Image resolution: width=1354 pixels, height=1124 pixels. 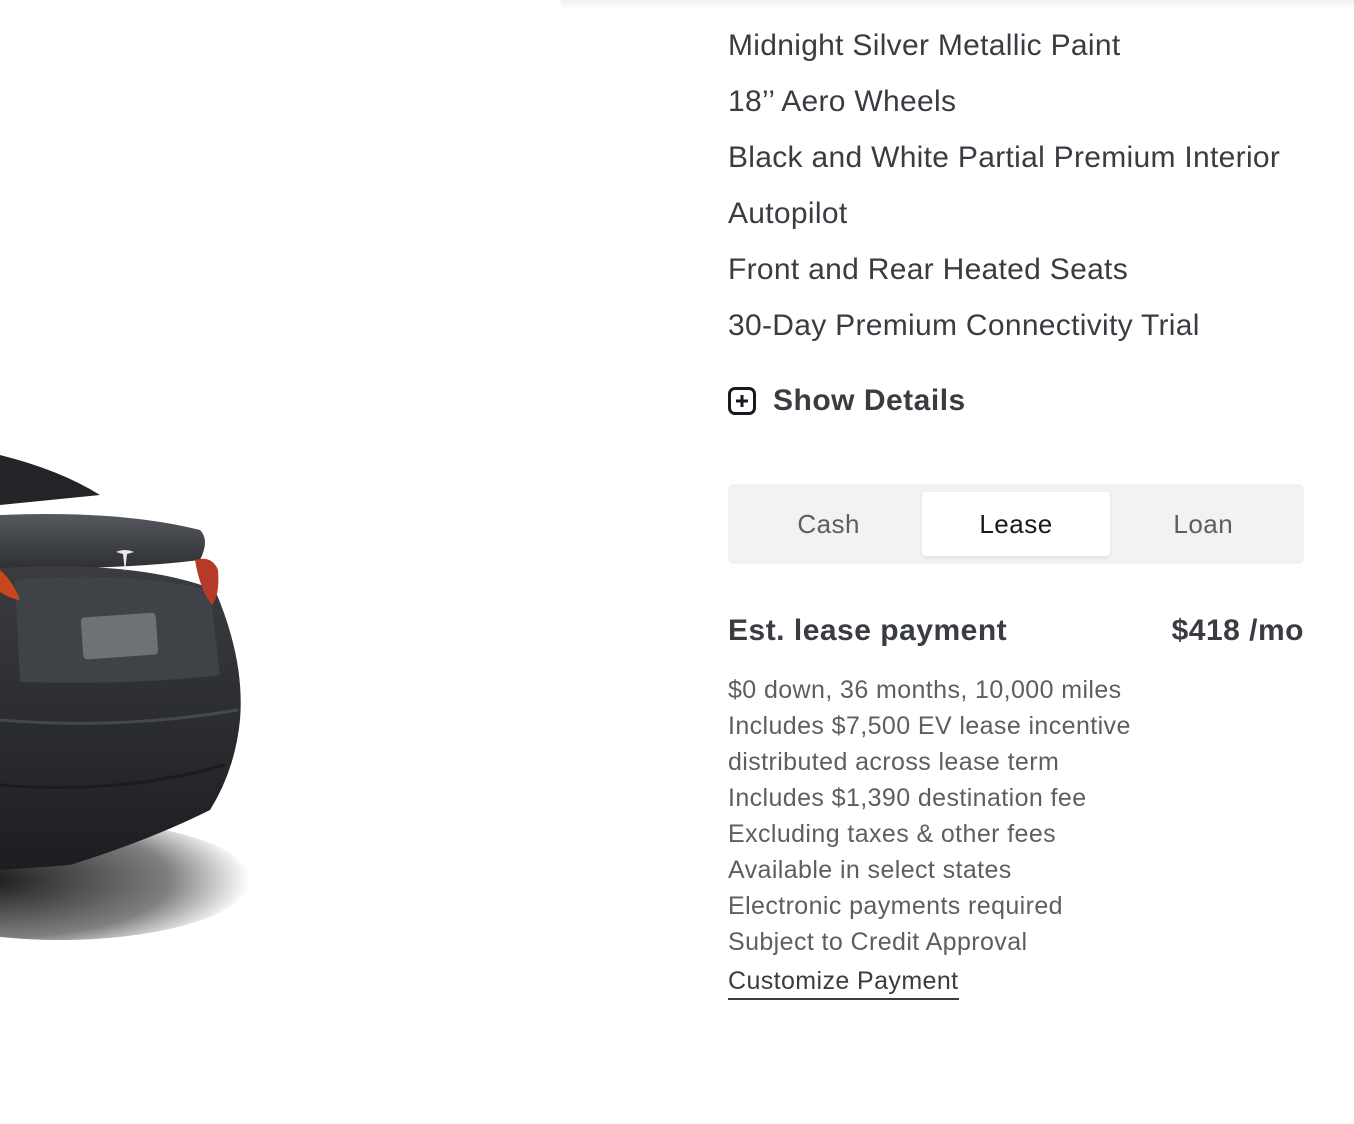 What do you see at coordinates (868, 630) in the screenshot?
I see `lease-payment-label: Est. lease payment` at bounding box center [868, 630].